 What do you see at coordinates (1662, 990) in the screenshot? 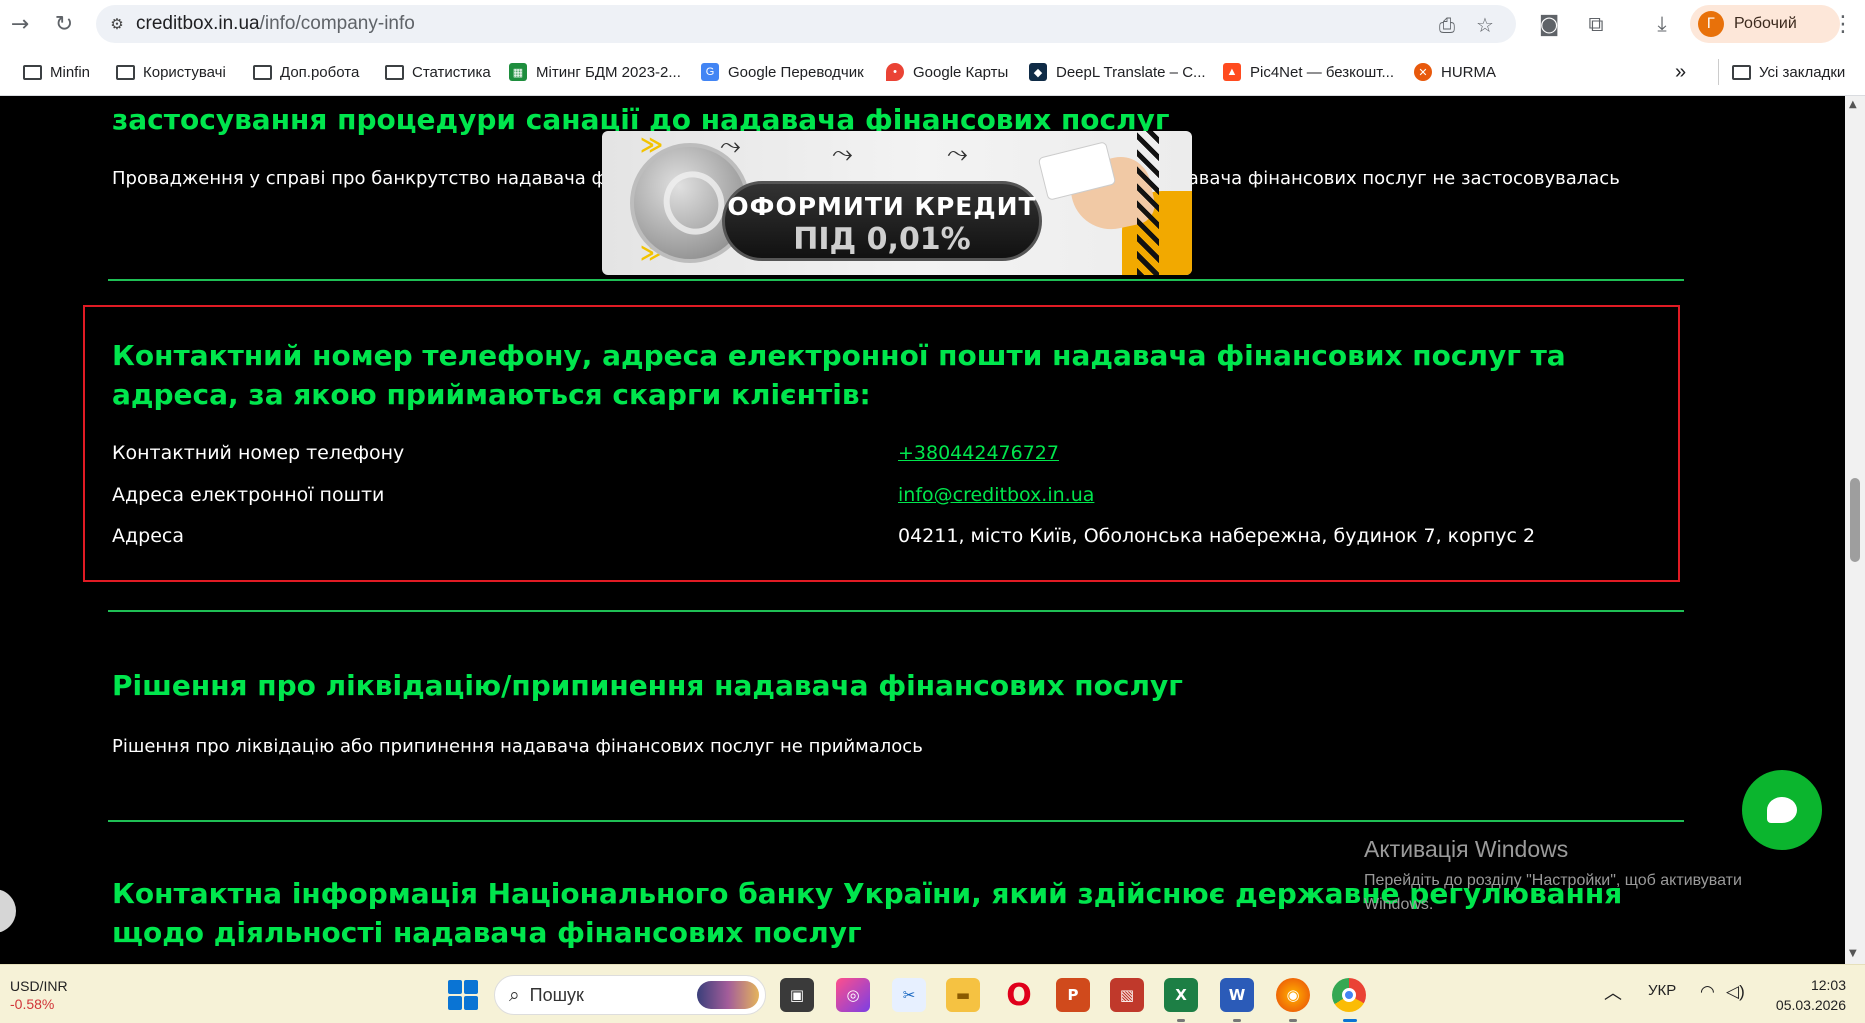
I see `language-indicator: УКР` at bounding box center [1662, 990].